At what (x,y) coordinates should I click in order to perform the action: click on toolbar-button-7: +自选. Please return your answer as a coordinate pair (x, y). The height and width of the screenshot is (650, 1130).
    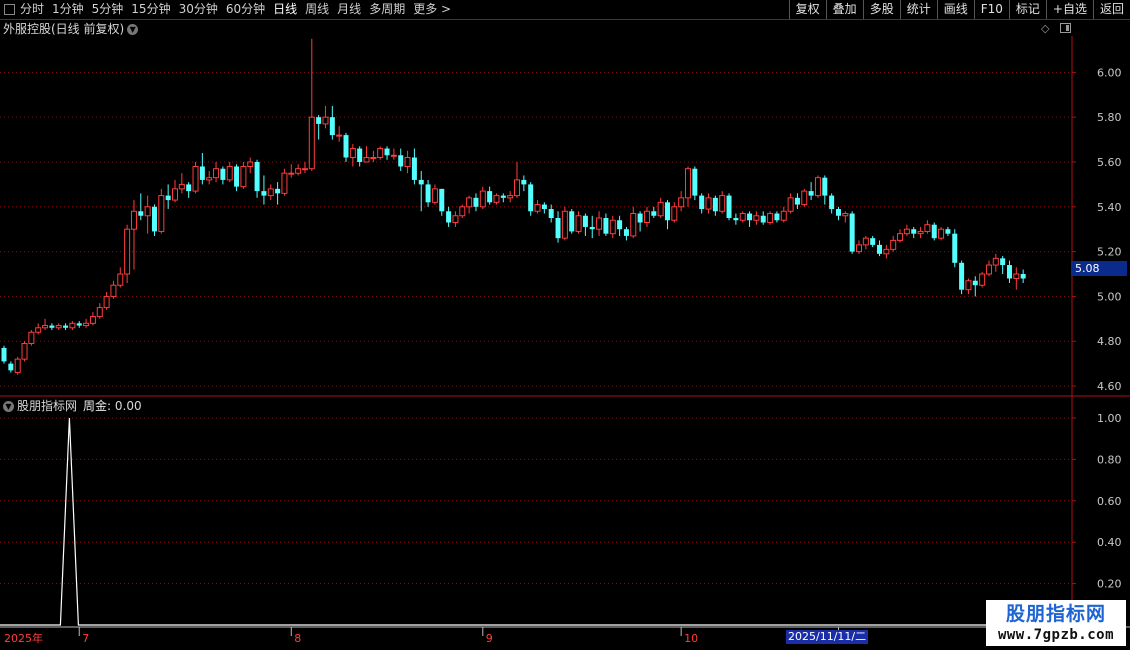
    Looking at the image, I should click on (1069, 9).